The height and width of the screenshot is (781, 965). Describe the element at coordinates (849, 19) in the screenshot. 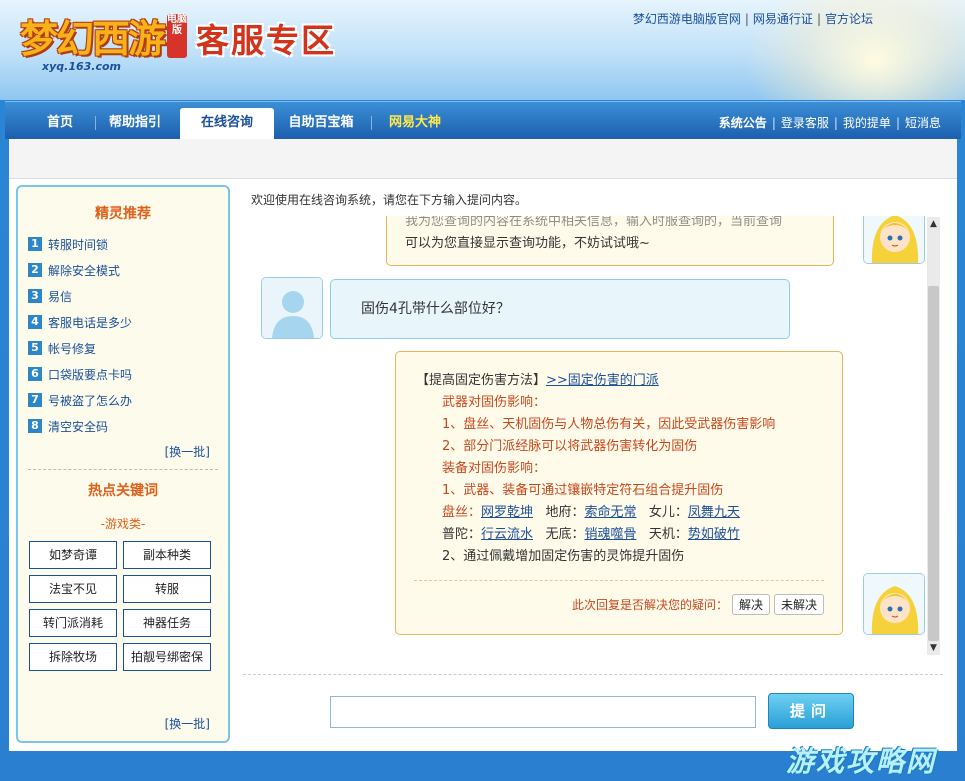

I see `forum-link: 官方论坛` at that location.